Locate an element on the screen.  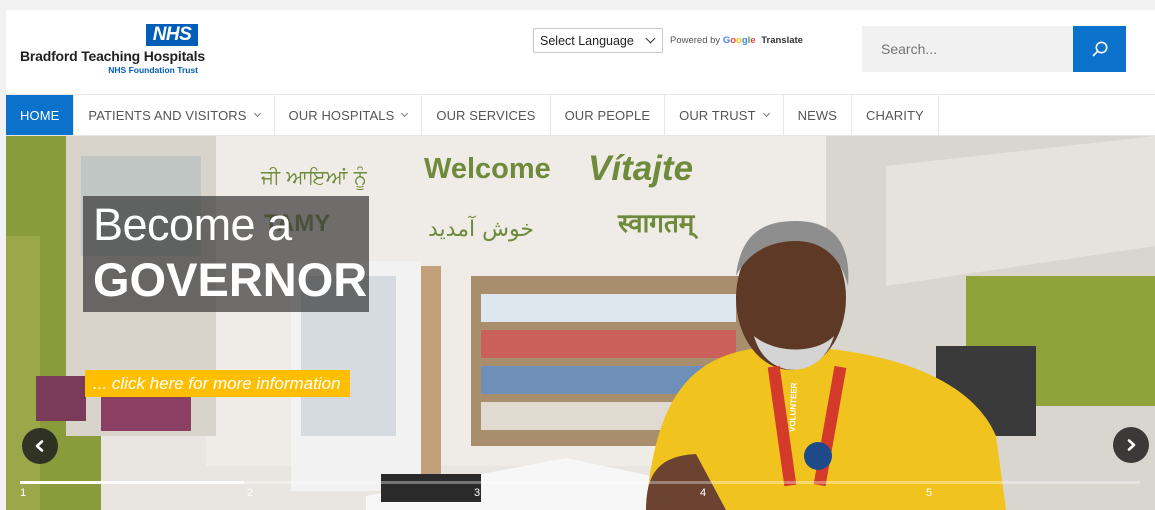
headline-line1: Become a is located at coordinates (192, 224).